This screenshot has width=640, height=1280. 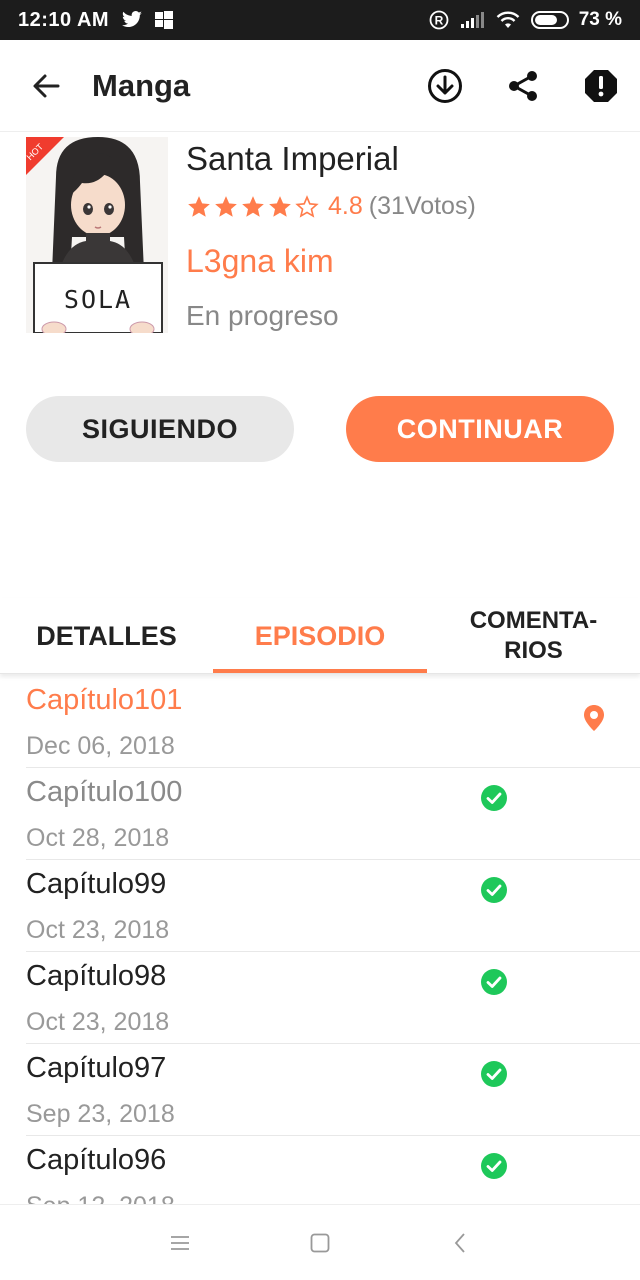 I want to click on tab-bar: DETALLES EPISODIO COMENTA- RIOS, so click(x=320, y=636).